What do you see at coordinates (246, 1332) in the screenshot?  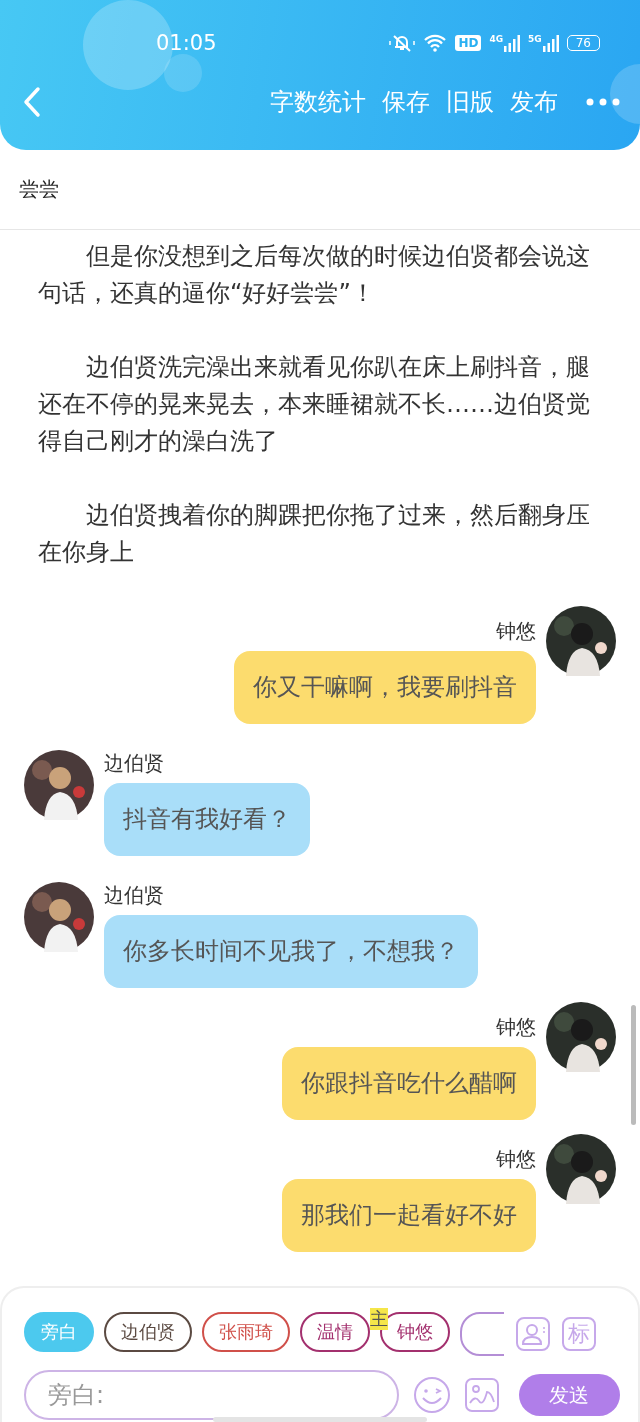 I see `role-chip: 张雨琦` at bounding box center [246, 1332].